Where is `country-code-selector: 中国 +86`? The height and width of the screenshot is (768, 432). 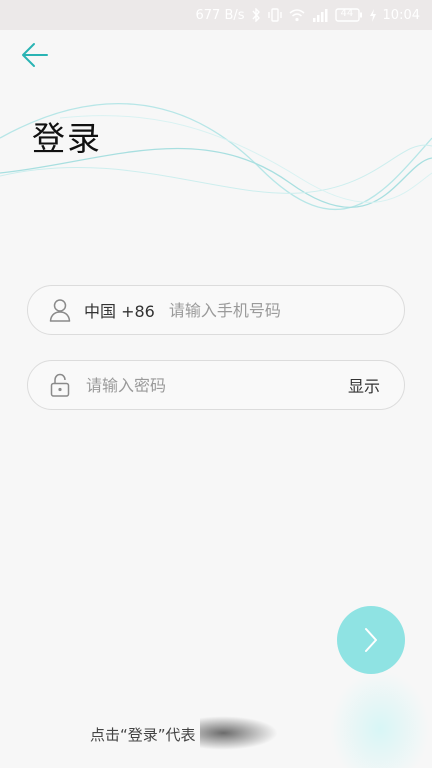
country-code-selector: 中国 +86 is located at coordinates (119, 310).